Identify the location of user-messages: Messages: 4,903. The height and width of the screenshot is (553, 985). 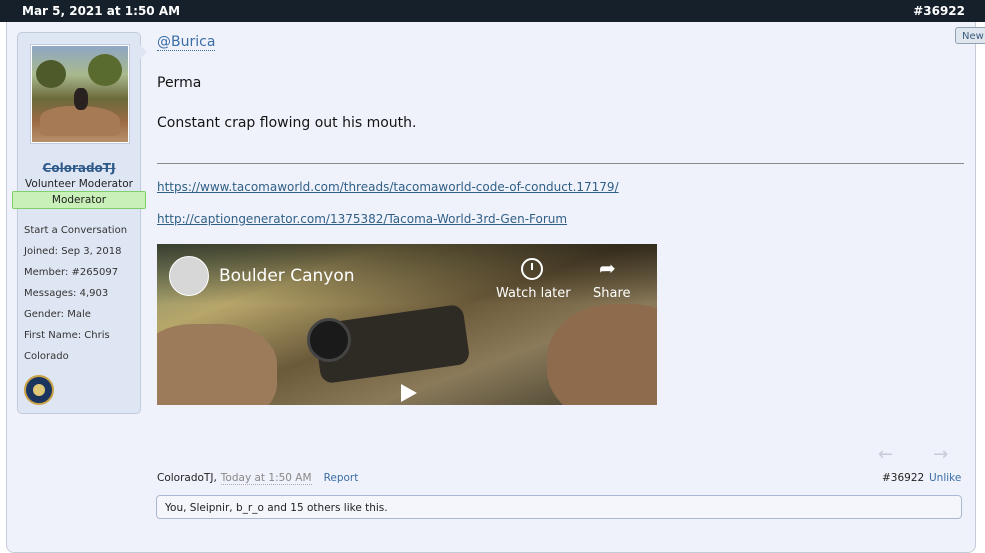
(66, 293).